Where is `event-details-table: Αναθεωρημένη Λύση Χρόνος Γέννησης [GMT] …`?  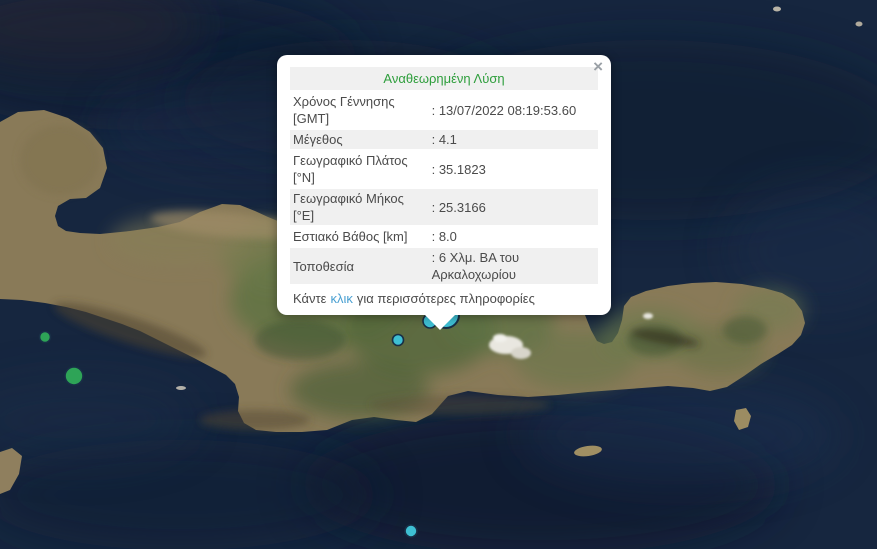
event-details-table: Αναθεωρημένη Λύση Χρόνος Γέννησης [GMT] … is located at coordinates (444, 175).